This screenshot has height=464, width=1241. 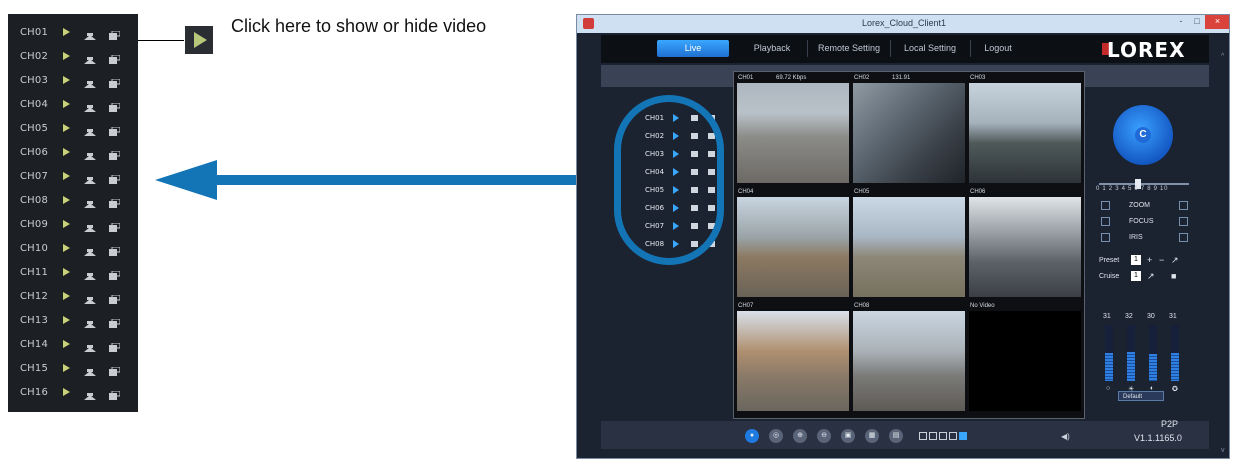 I want to click on minimize-button: -, so click(x=1181, y=22).